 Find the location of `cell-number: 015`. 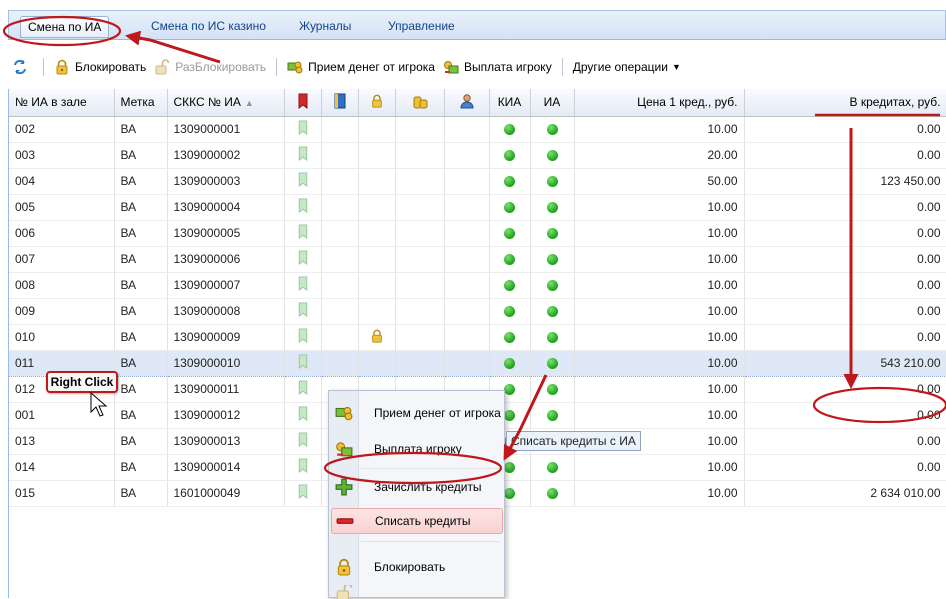

cell-number: 015 is located at coordinates (62, 493).